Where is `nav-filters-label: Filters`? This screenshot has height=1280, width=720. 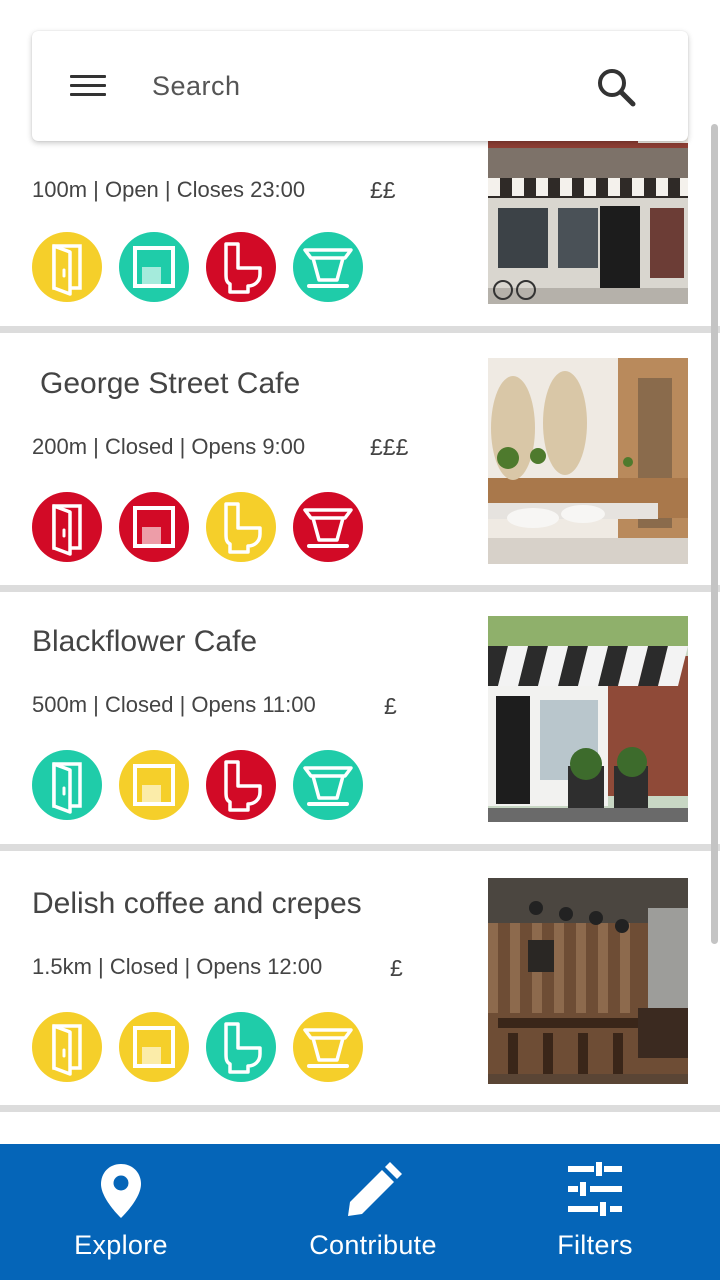 nav-filters-label: Filters is located at coordinates (595, 1245).